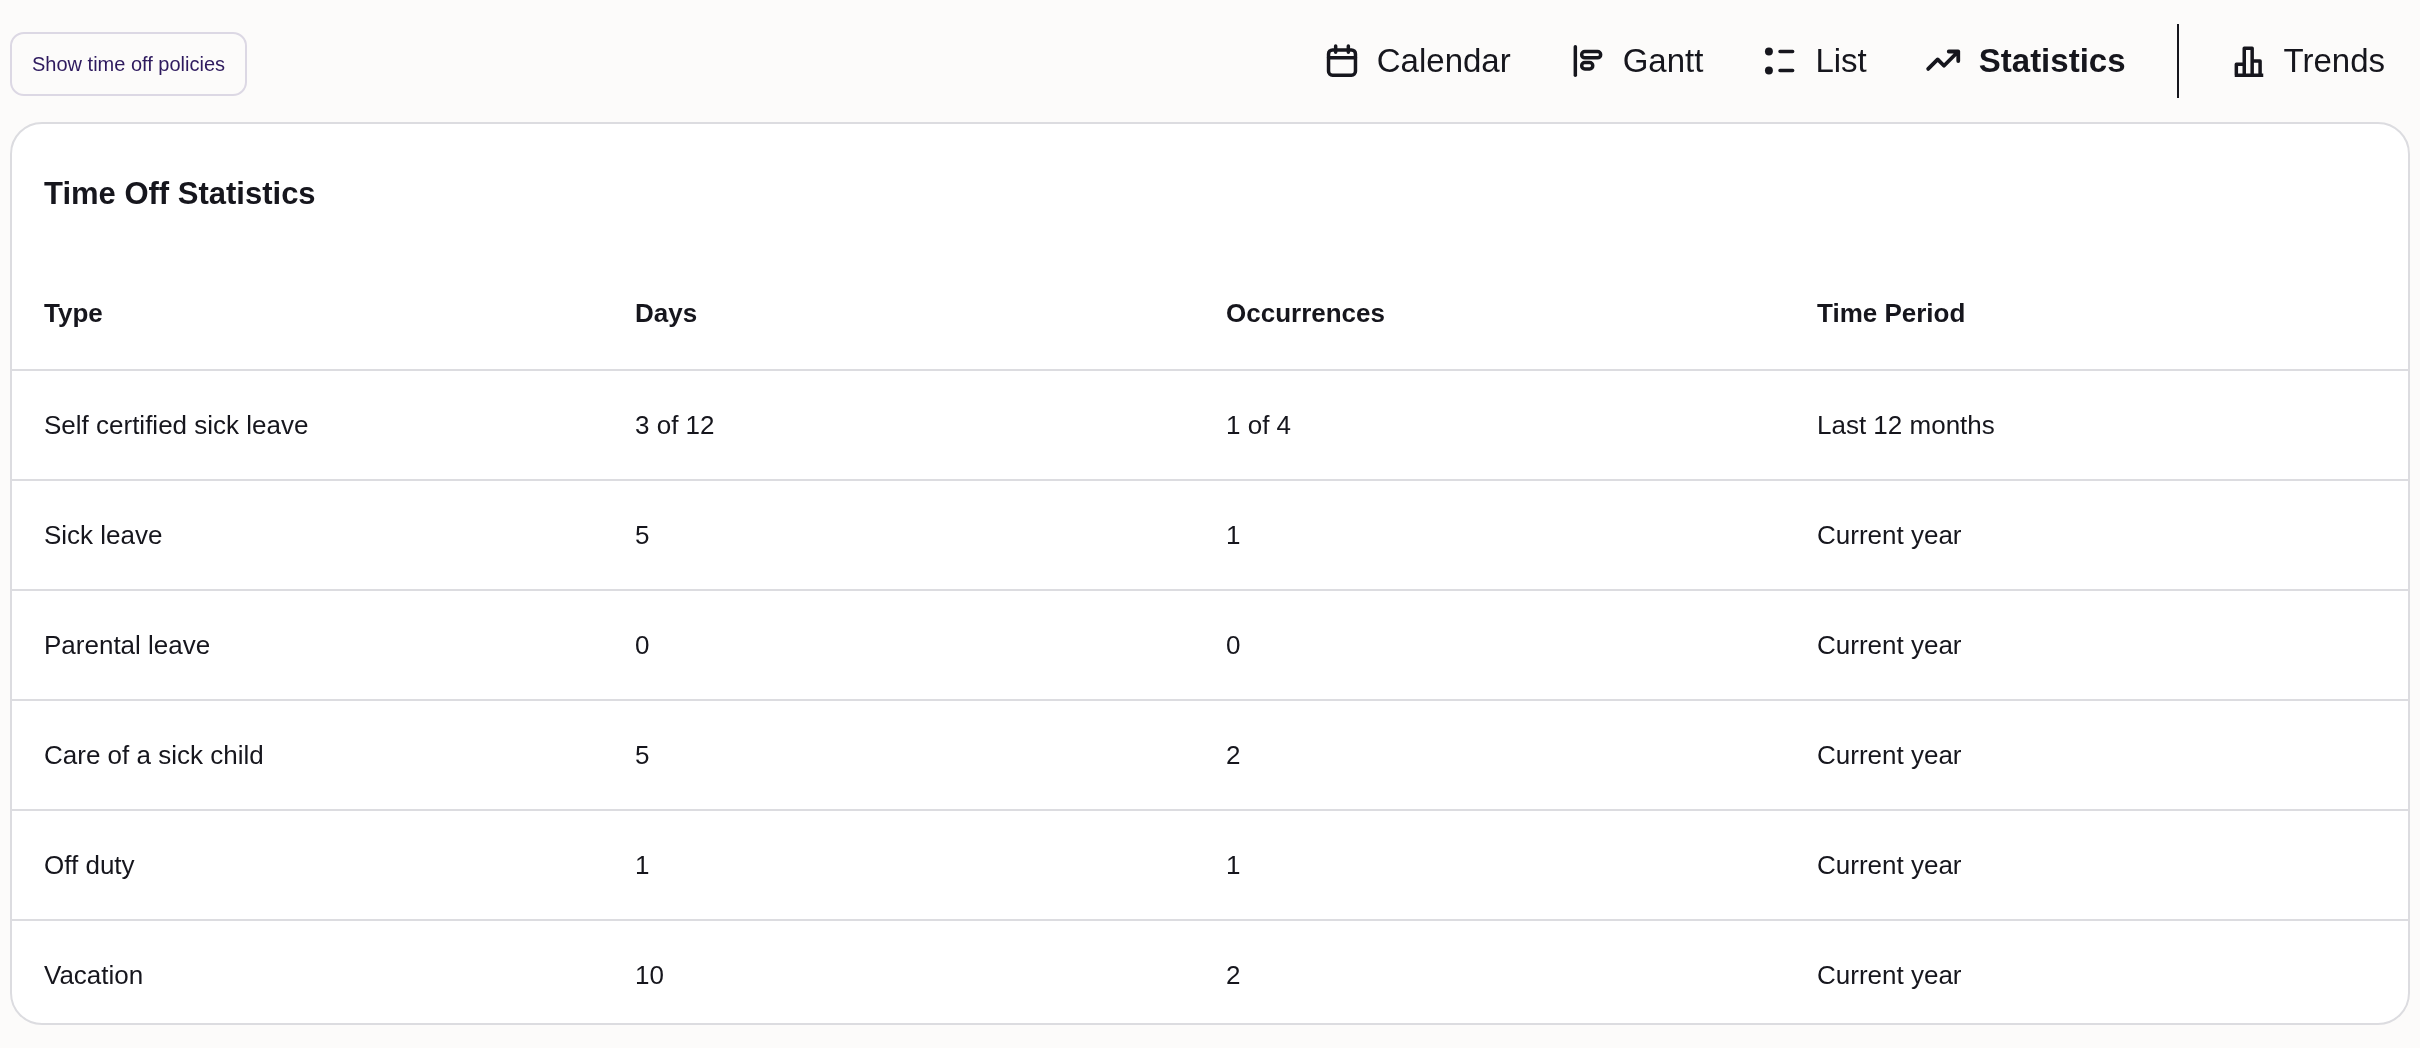  I want to click on column-header: Days, so click(667, 313).